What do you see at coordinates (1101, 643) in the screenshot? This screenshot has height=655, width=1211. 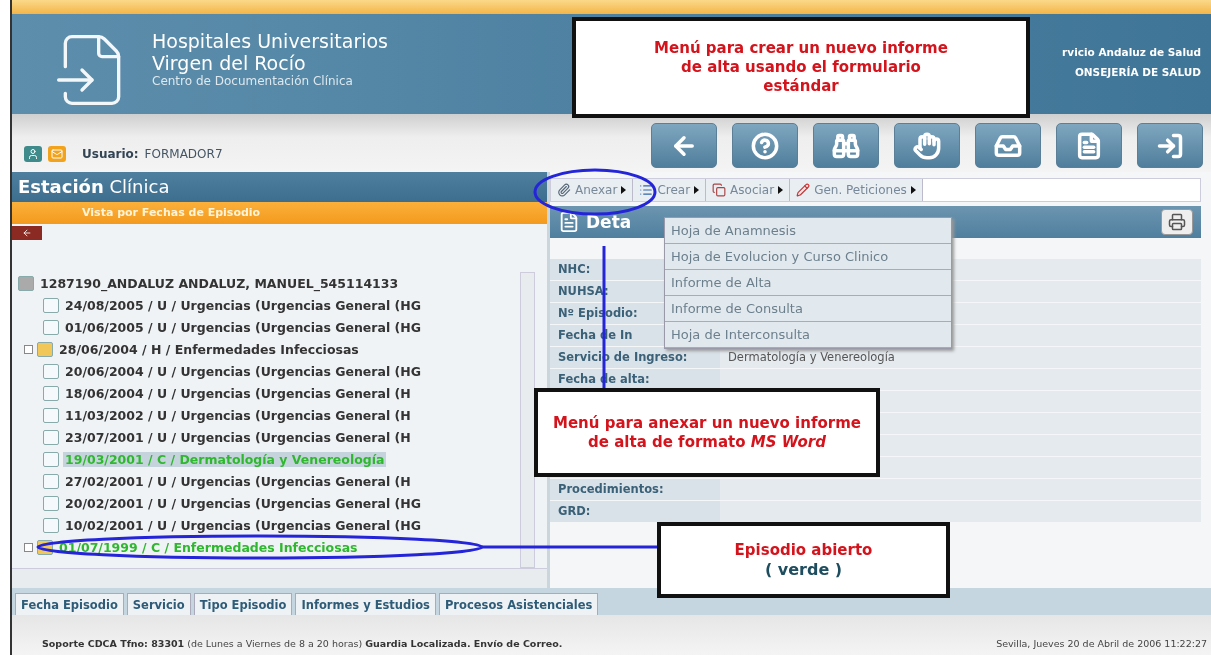 I see `date-time: Sevilla, Jueves 20 de Abril de 2006 11:22:27` at bounding box center [1101, 643].